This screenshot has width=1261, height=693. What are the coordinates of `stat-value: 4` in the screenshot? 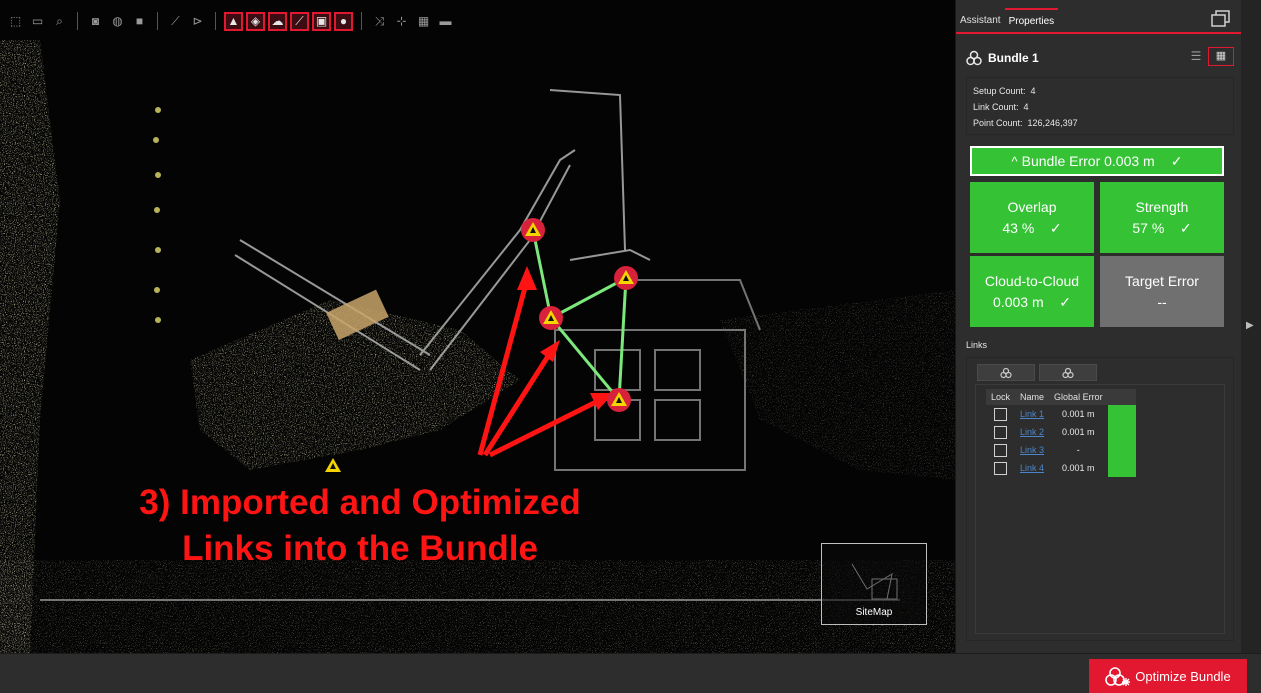 It's located at (1033, 91).